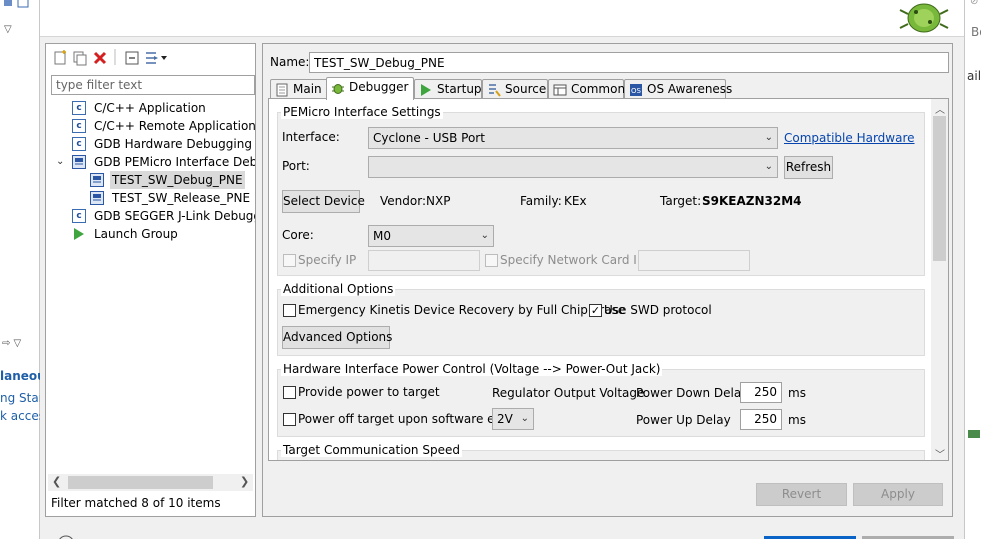 The image size is (981, 539). I want to click on bug-icon, so click(338, 89).